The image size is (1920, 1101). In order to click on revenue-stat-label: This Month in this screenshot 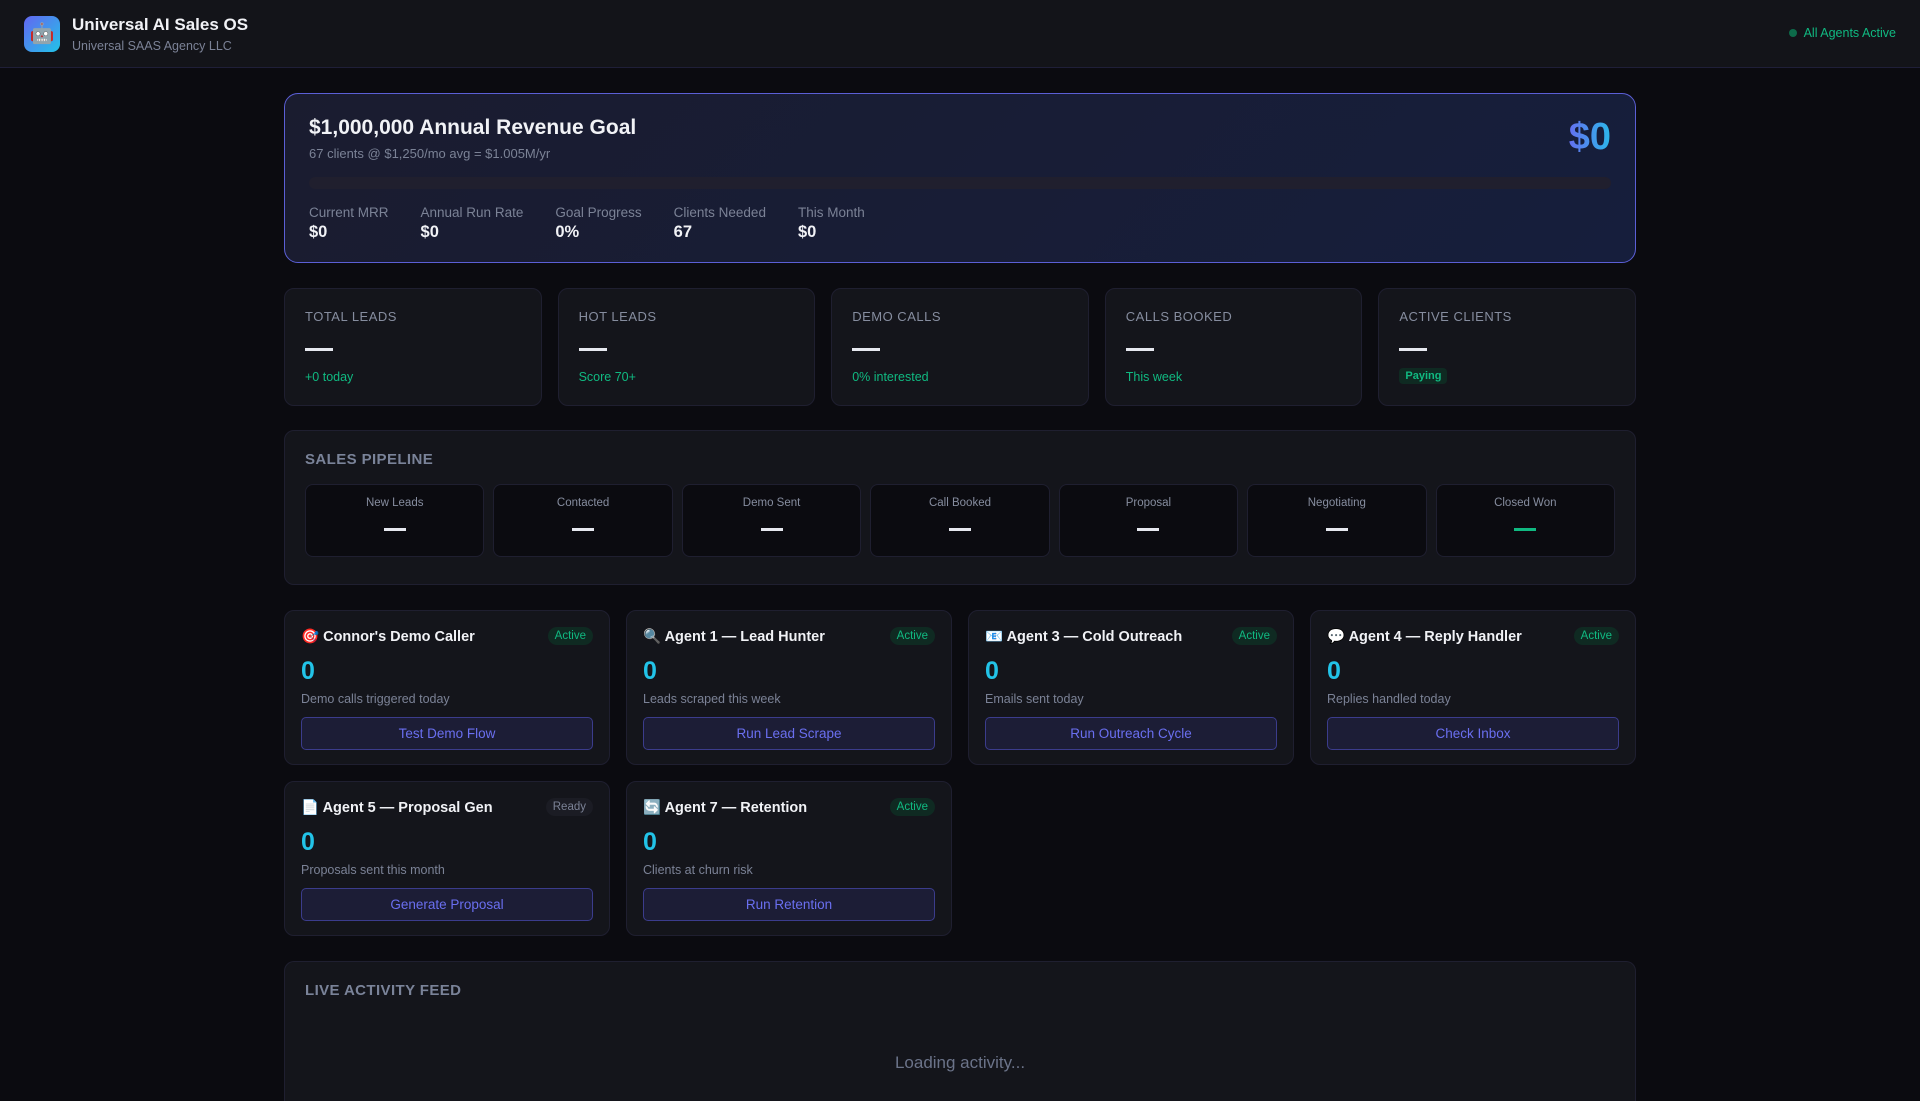, I will do `click(831, 212)`.